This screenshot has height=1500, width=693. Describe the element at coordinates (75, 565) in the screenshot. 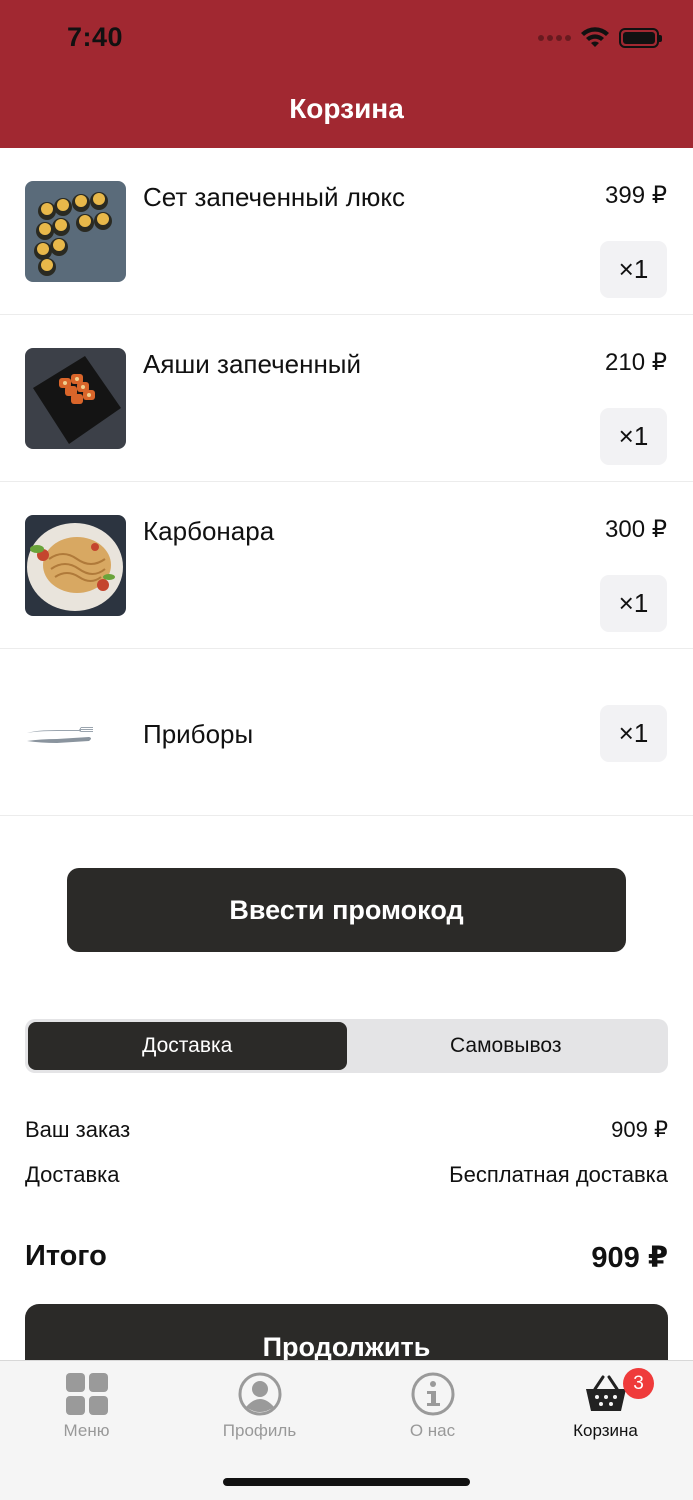

I see `carbonara-pasta-photo` at that location.